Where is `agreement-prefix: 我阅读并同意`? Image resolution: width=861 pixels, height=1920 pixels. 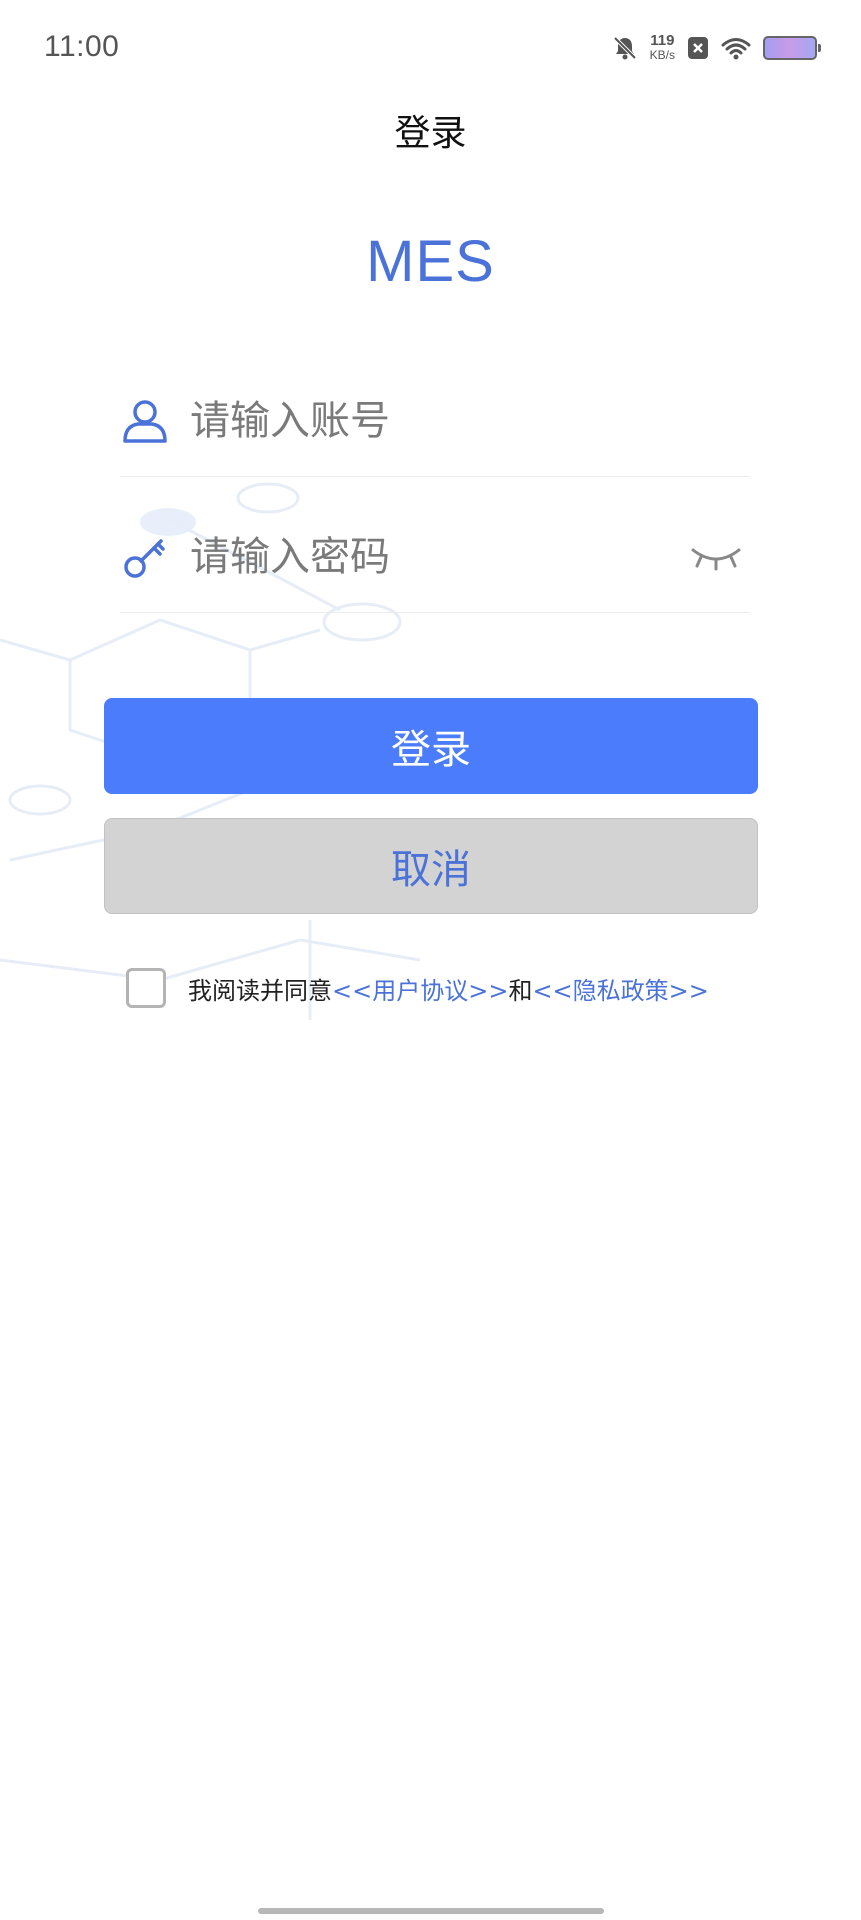
agreement-prefix: 我阅读并同意 is located at coordinates (260, 990).